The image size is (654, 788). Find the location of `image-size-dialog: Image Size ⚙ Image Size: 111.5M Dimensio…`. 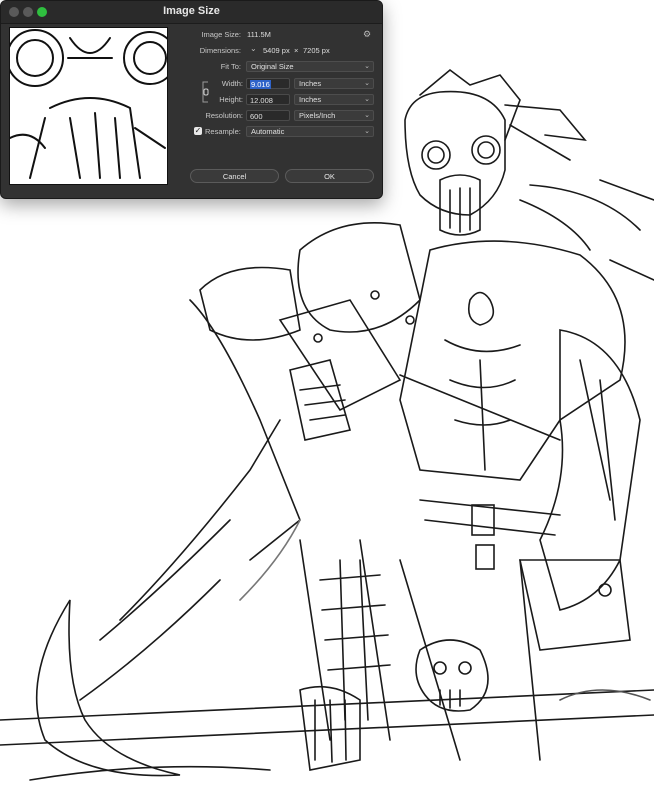

image-size-dialog: Image Size ⚙ Image Size: 111.5M Dimensio… is located at coordinates (191, 99).